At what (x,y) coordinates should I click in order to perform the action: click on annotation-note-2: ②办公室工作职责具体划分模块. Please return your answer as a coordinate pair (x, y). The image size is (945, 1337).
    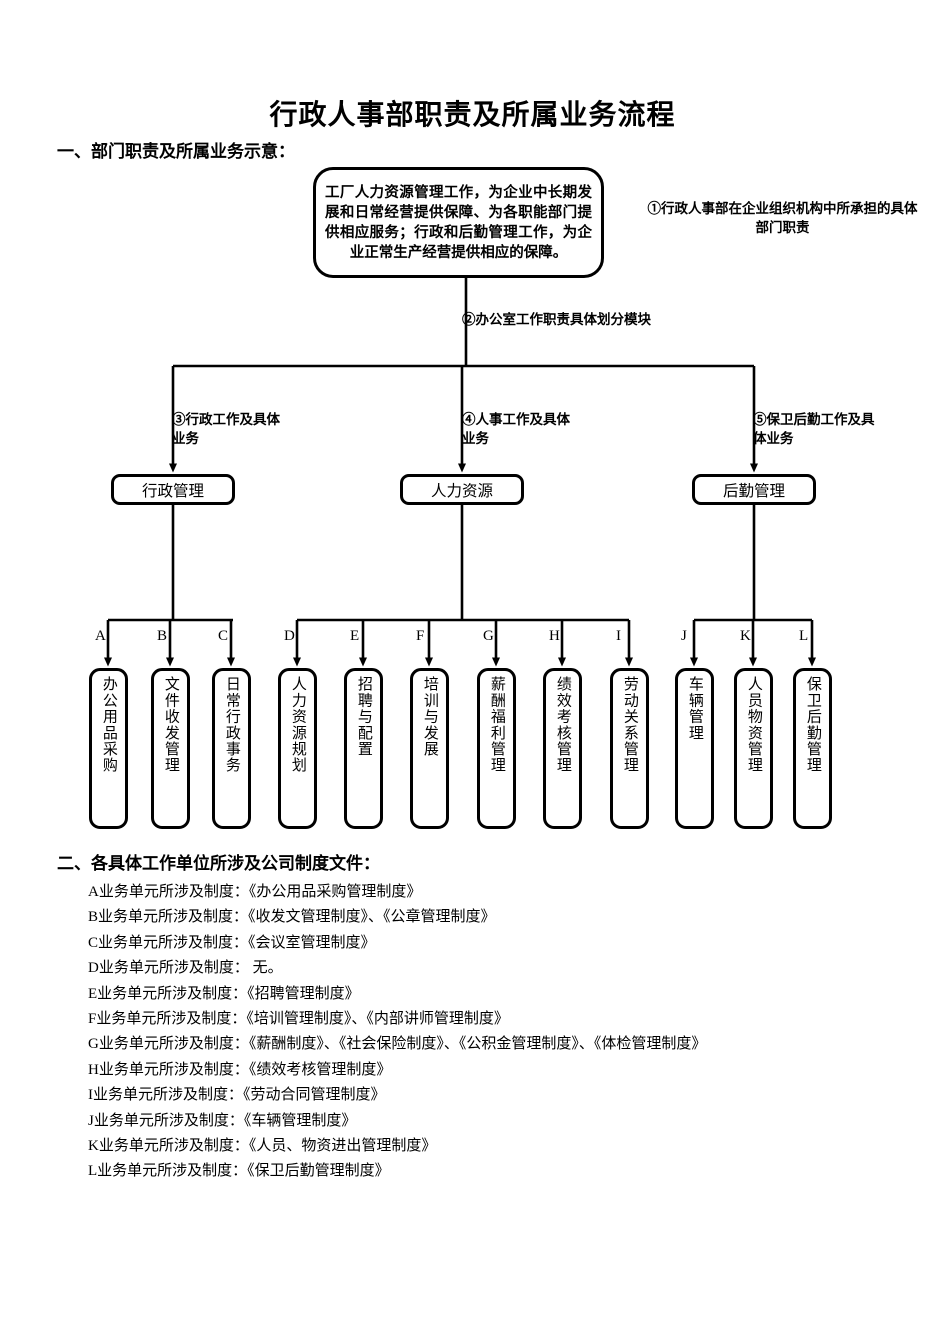
    Looking at the image, I should click on (556, 319).